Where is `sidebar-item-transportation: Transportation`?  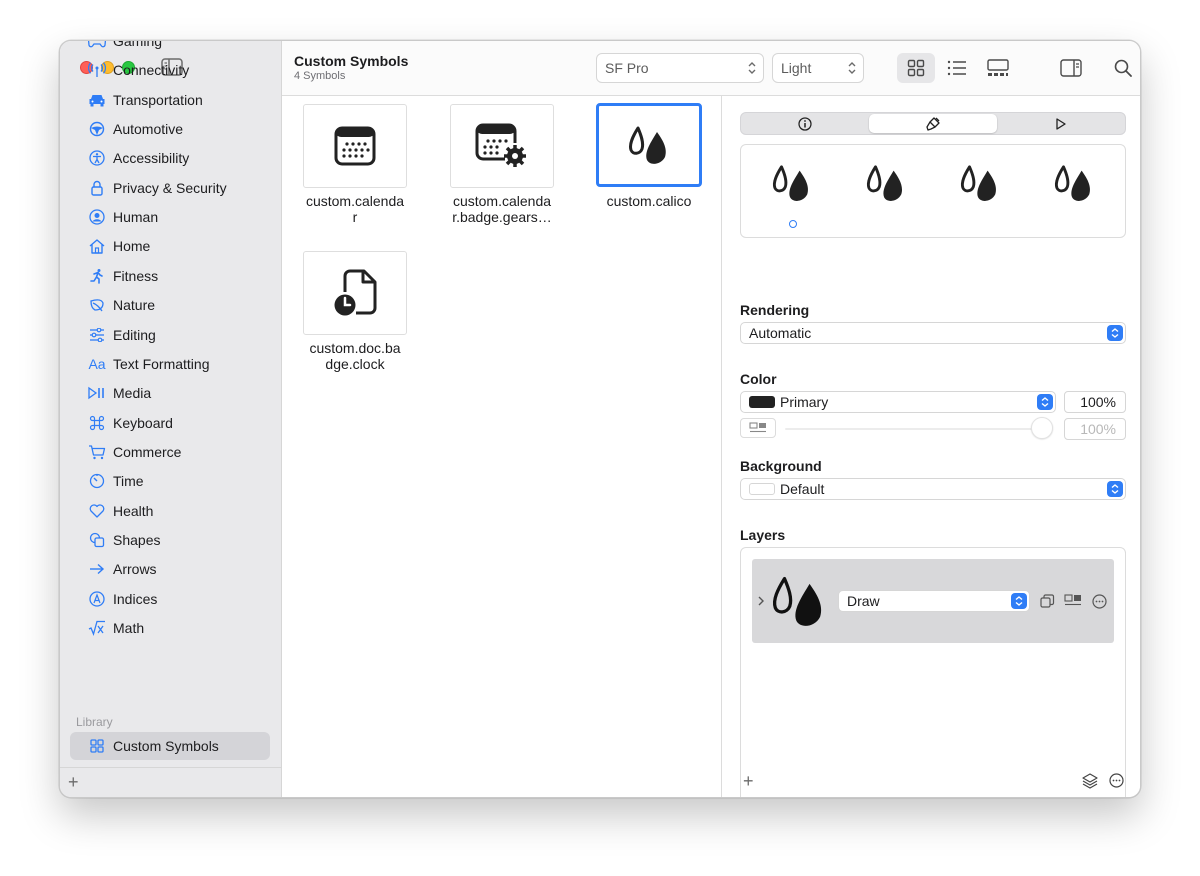 sidebar-item-transportation: Transportation is located at coordinates (170, 100).